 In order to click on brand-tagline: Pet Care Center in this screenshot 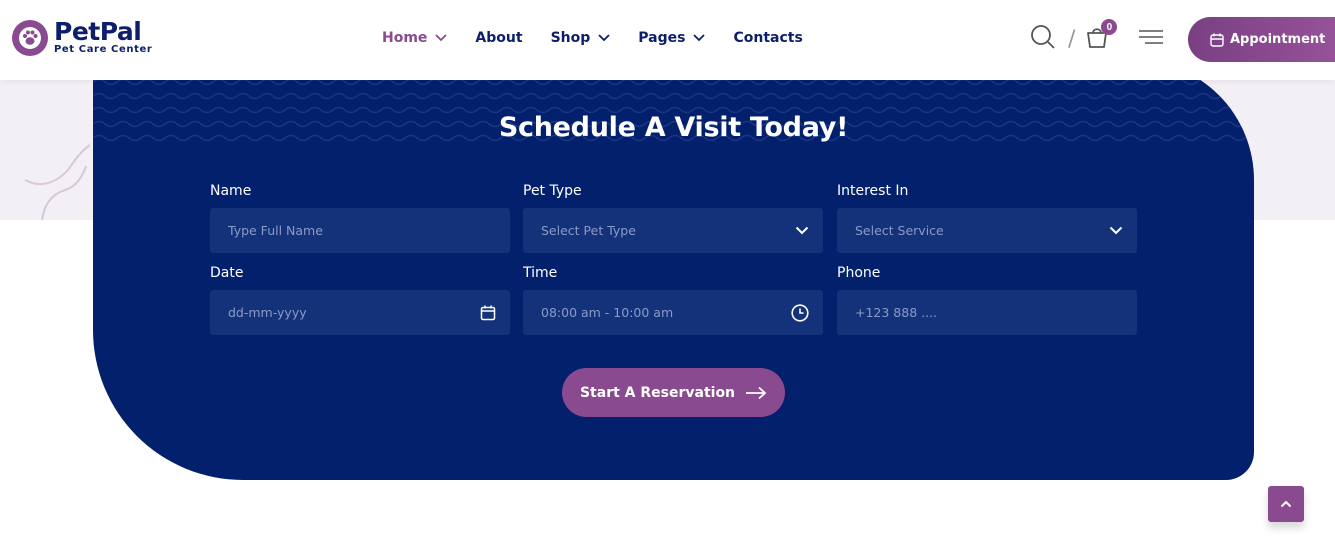, I will do `click(103, 49)`.